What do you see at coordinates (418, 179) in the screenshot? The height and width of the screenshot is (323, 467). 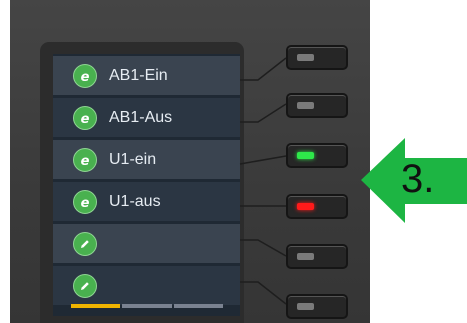 I see `step-label: 3.` at bounding box center [418, 179].